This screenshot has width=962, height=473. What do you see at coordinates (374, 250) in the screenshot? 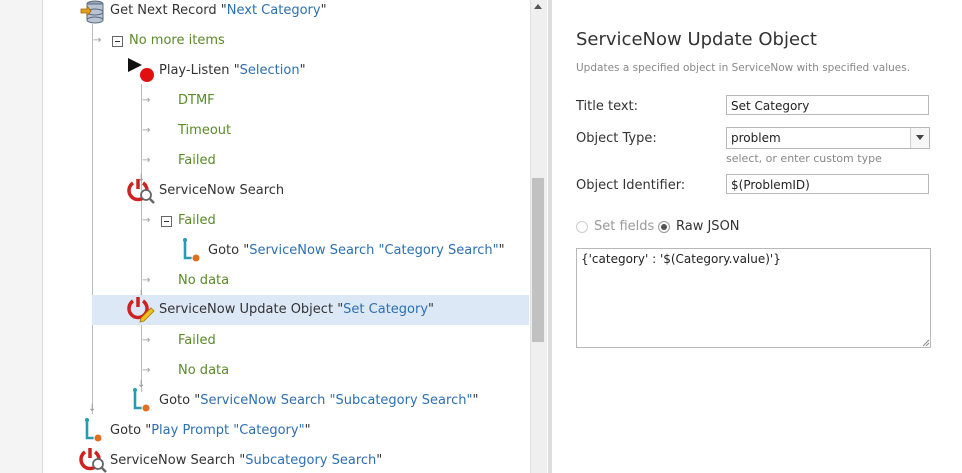
I see `node-value: ServiceNow Search "Category Search"` at bounding box center [374, 250].